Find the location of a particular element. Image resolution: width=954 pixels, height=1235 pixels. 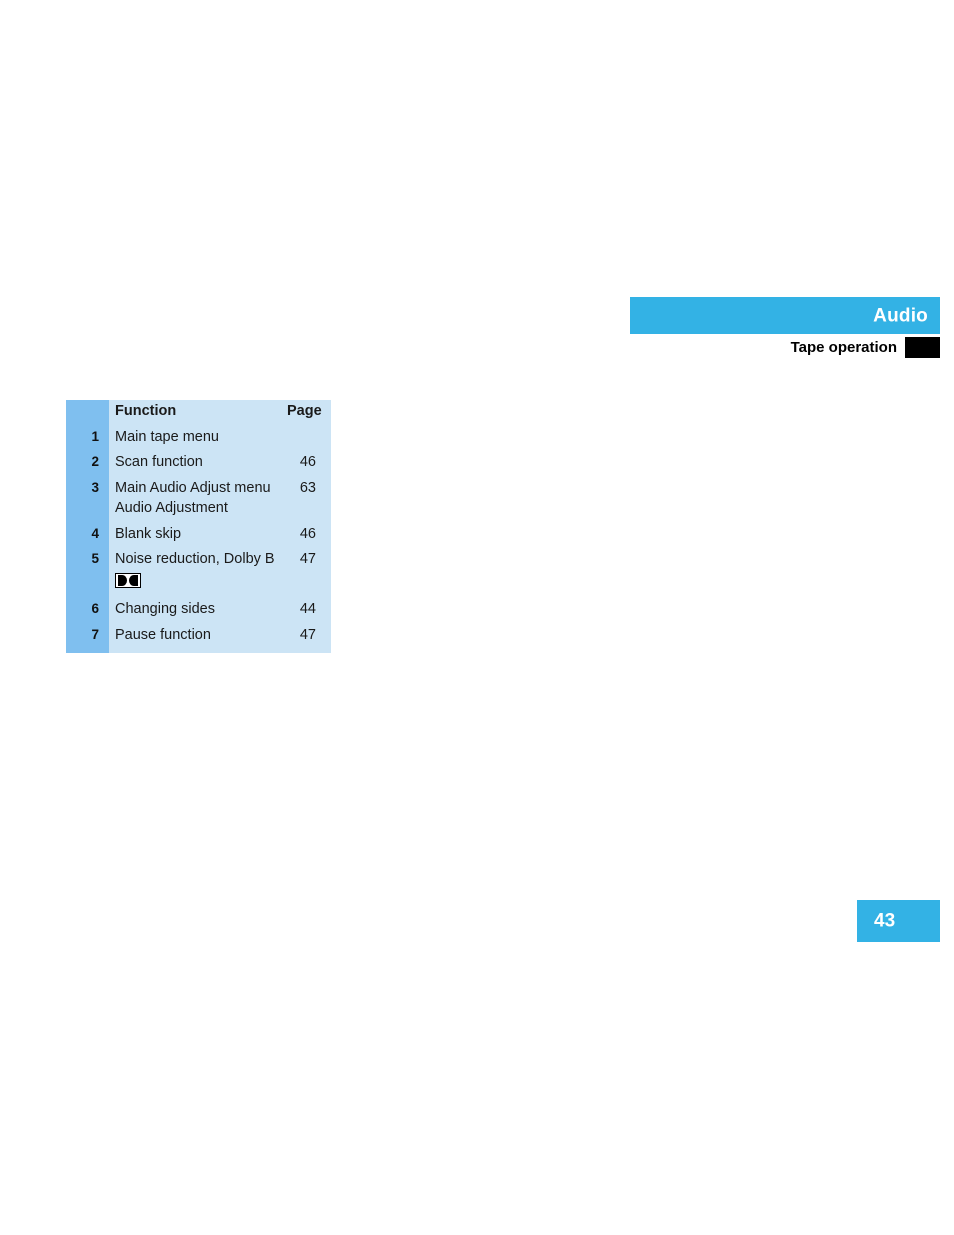

table-row: 2 Scan function 46 is located at coordinates (198, 468).